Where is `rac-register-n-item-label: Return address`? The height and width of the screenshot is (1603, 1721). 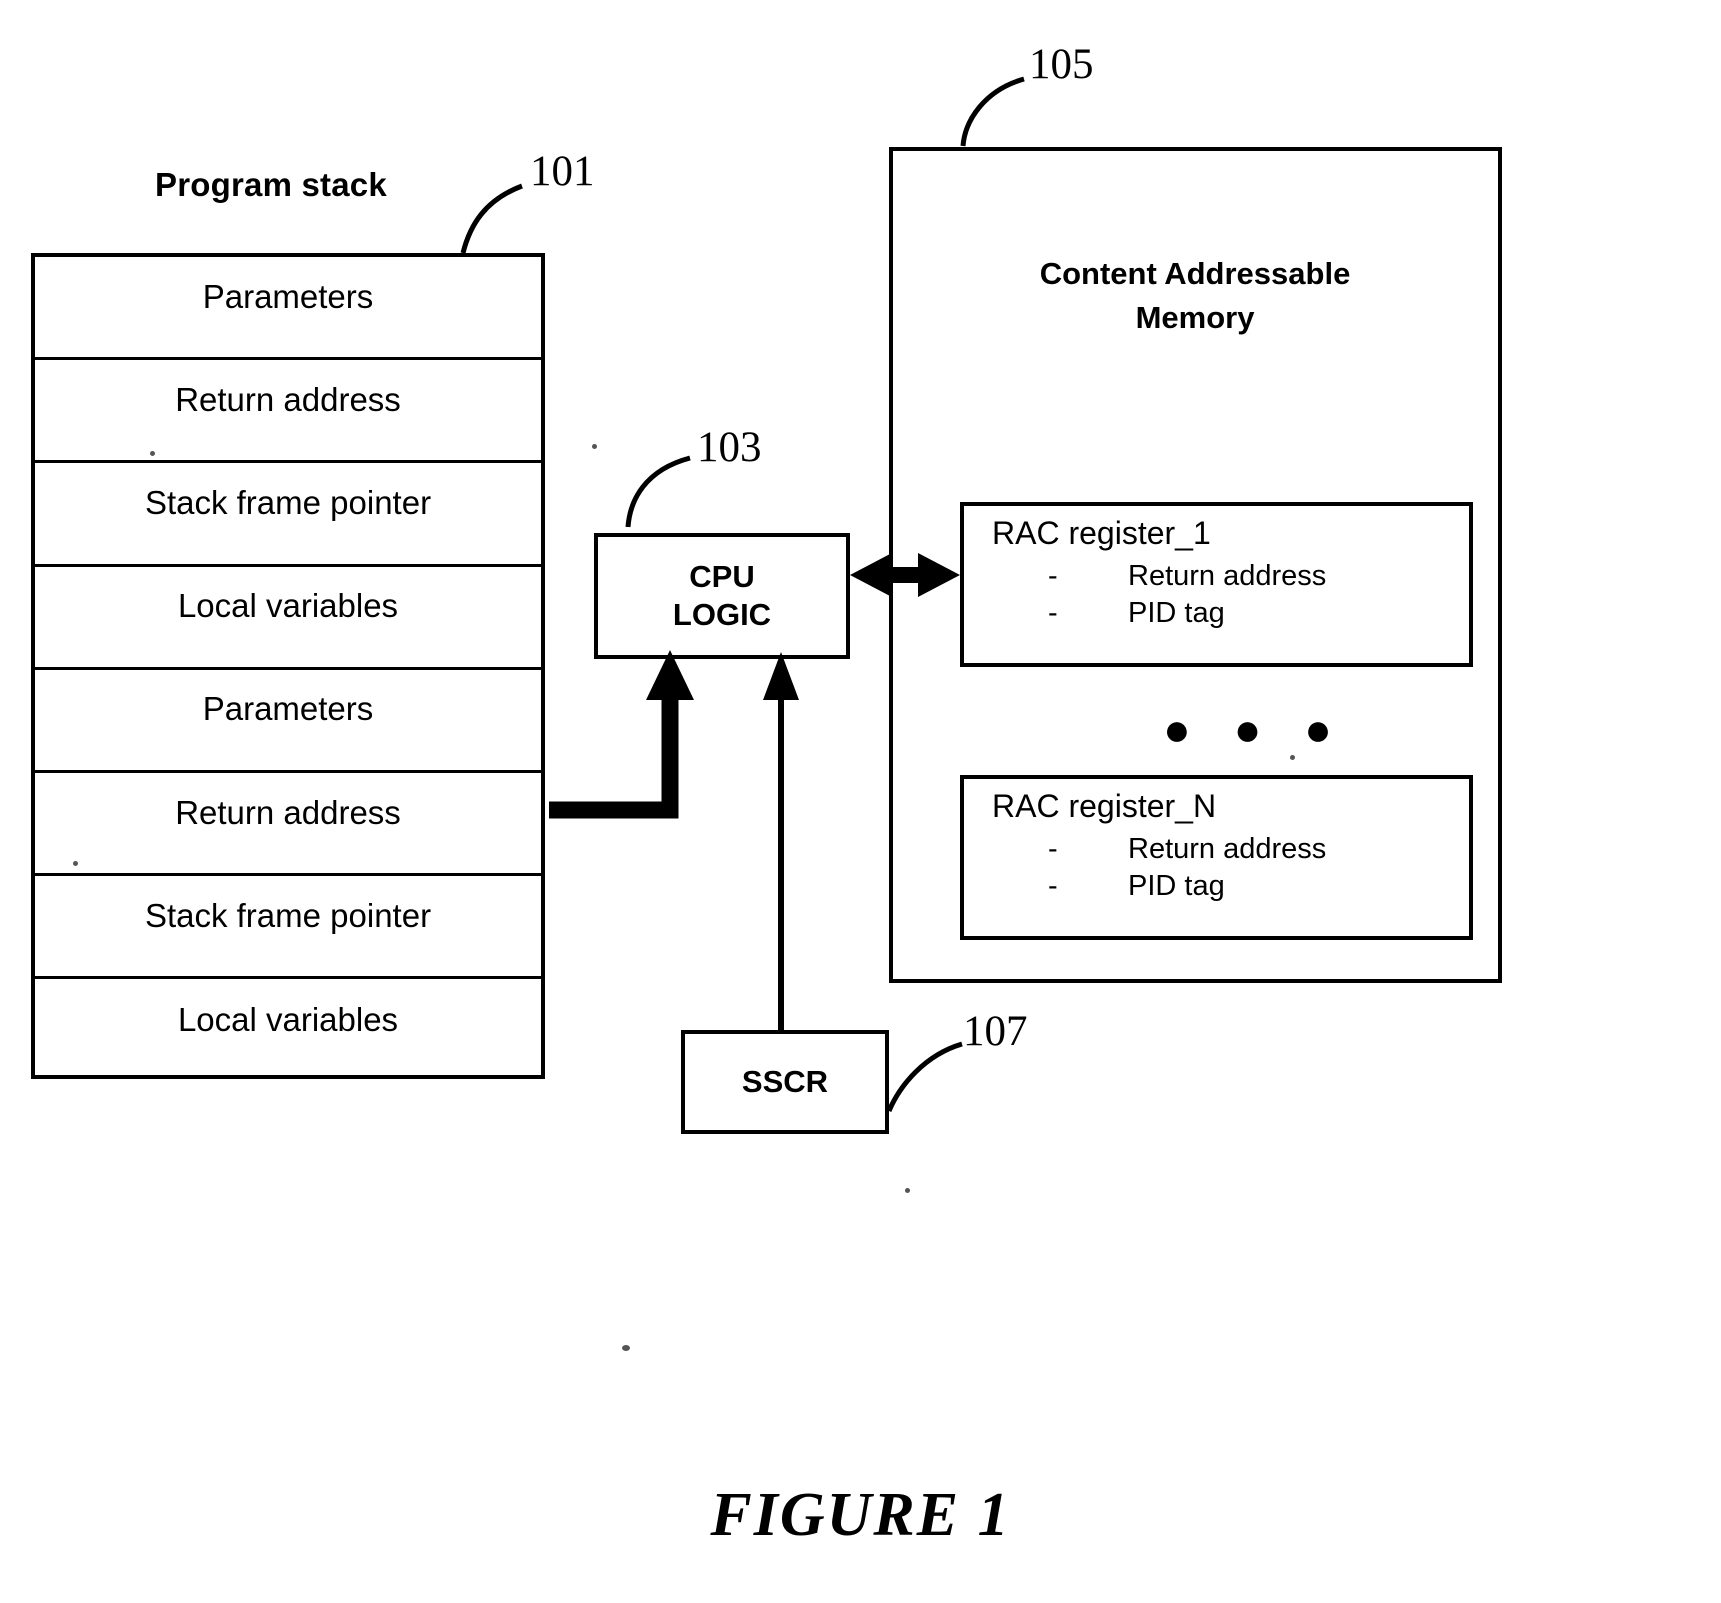
rac-register-n-item-label: Return address is located at coordinates (1227, 849).